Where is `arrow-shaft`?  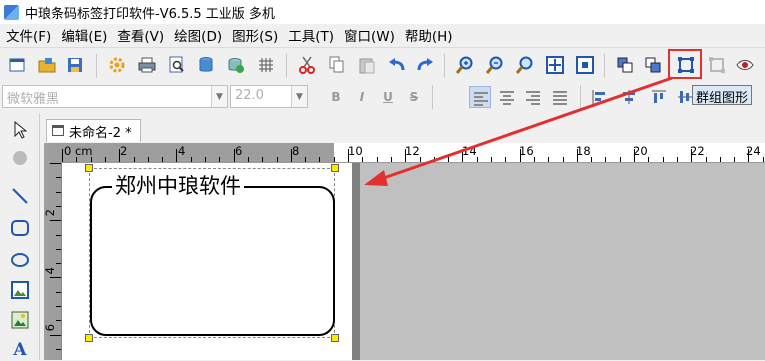
arrow-shaft is located at coordinates (525, 129).